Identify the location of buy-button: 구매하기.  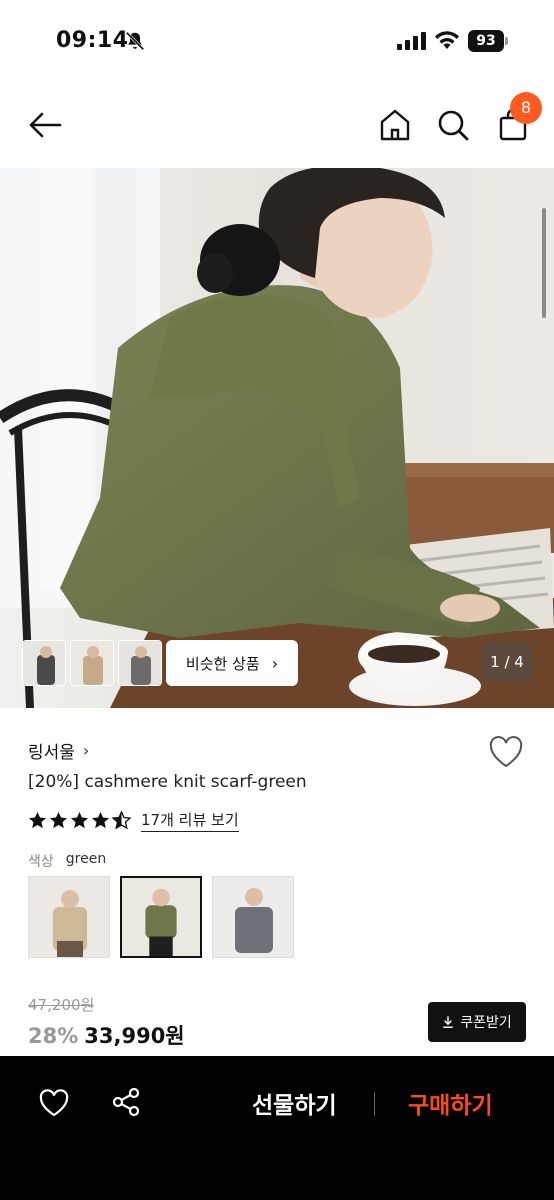
(450, 1103).